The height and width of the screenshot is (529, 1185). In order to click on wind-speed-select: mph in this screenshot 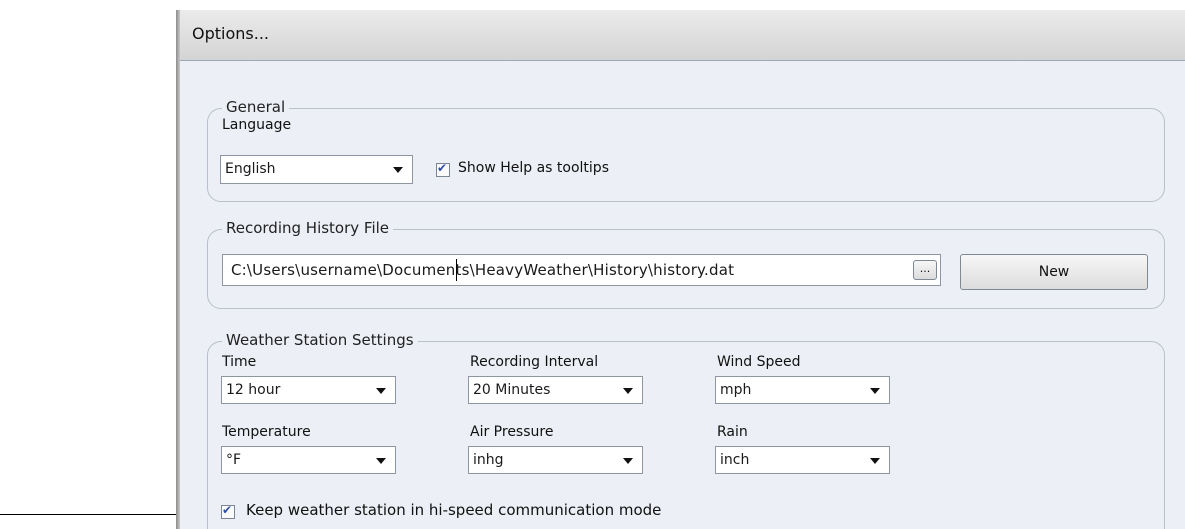, I will do `click(802, 390)`.